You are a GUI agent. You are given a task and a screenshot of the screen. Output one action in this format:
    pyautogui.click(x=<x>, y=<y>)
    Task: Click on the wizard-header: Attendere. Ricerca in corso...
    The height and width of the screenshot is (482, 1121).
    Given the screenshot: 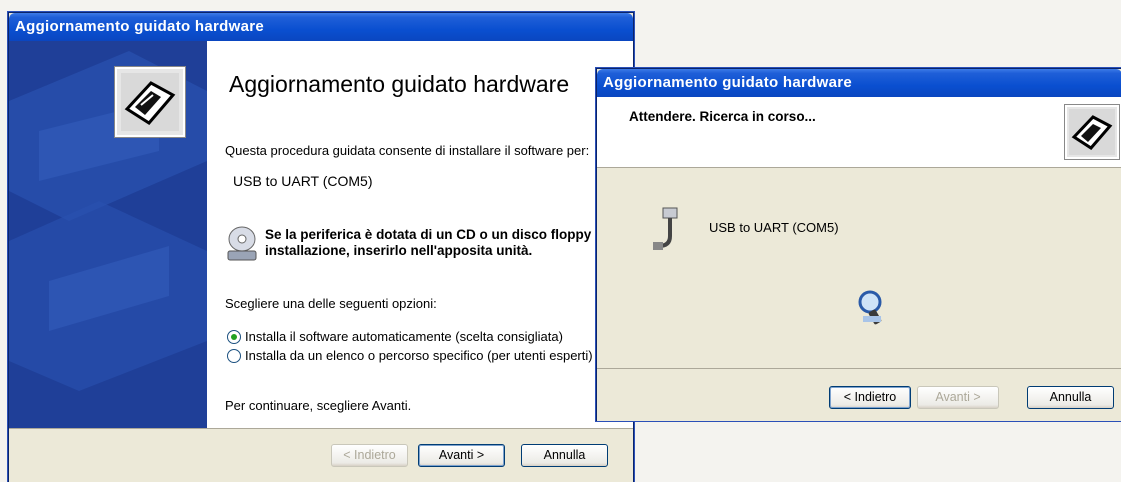 What is the action you would take?
    pyautogui.click(x=859, y=132)
    